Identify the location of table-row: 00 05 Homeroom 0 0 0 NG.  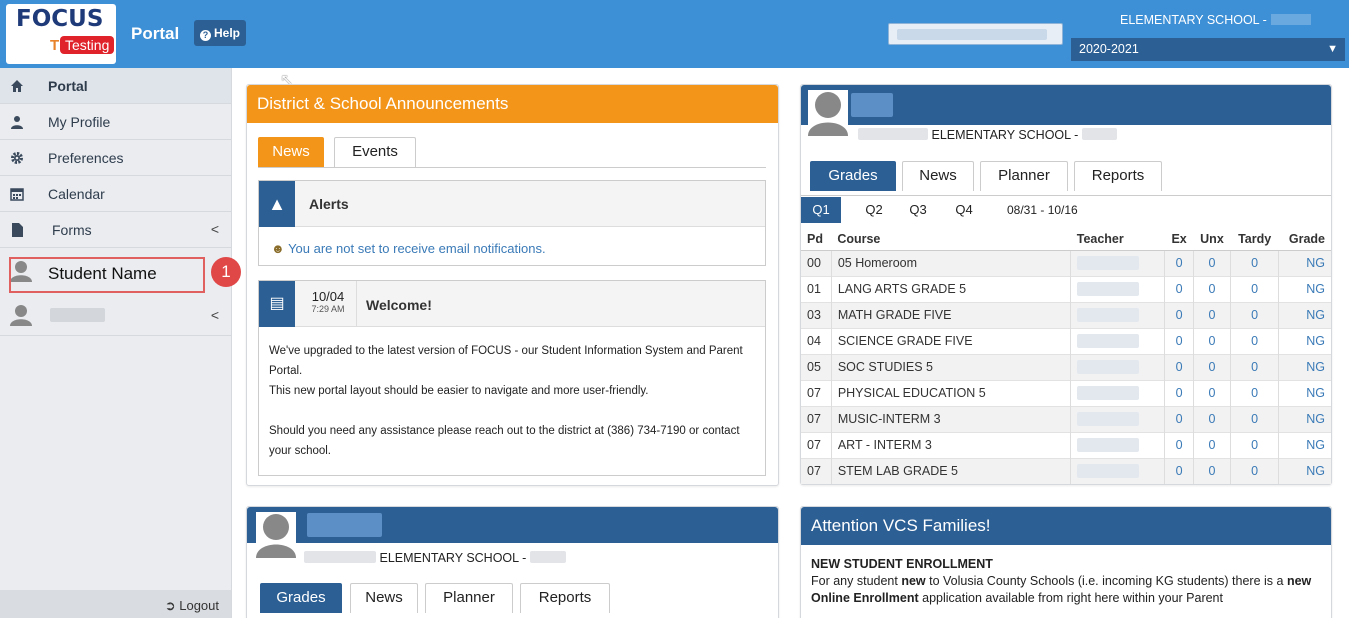
(1066, 262).